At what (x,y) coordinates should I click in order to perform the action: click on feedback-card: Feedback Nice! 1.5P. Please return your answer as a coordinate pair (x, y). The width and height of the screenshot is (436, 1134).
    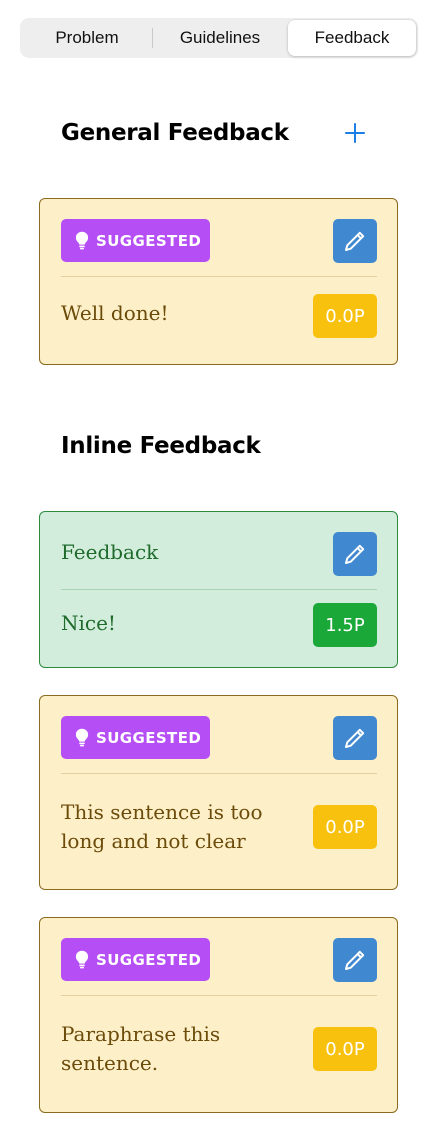
    Looking at the image, I should click on (218, 589).